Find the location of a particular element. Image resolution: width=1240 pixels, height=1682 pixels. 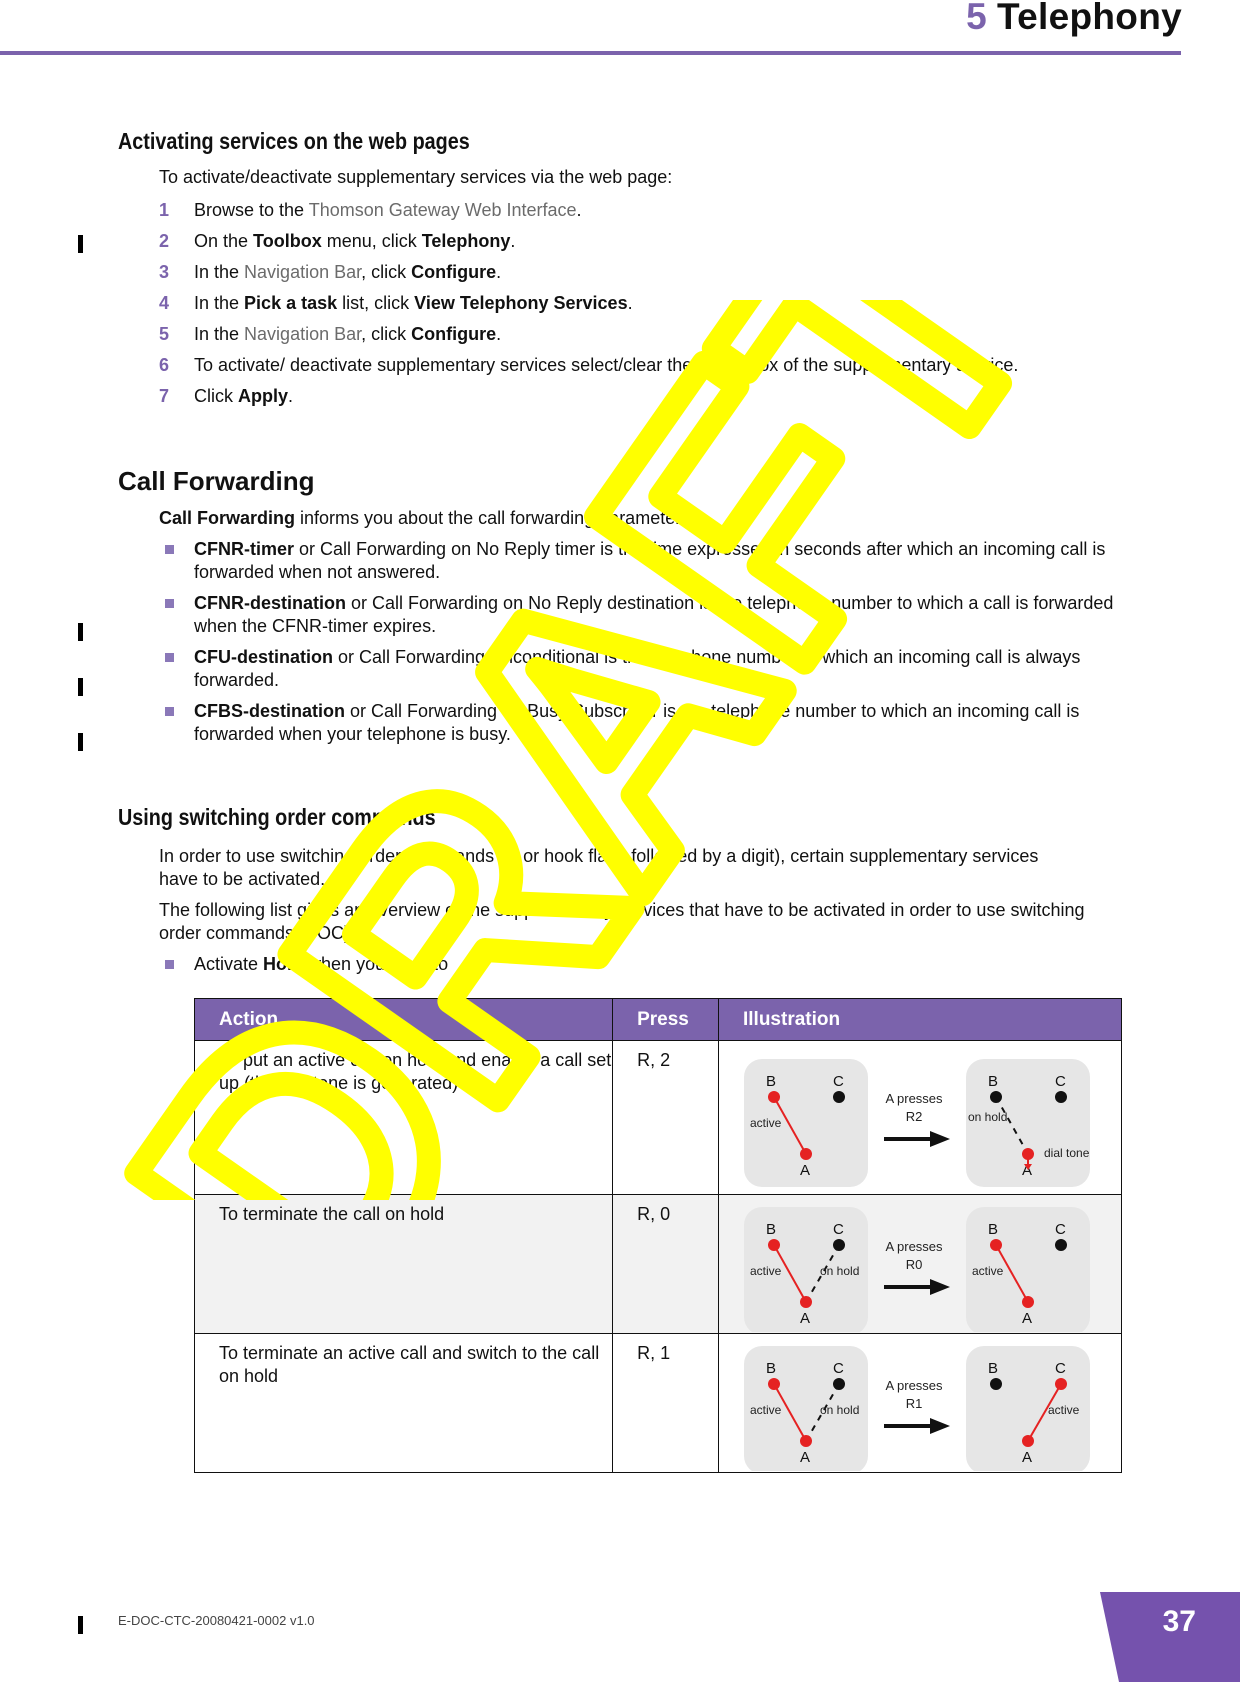

arrow-label-line2: R0 is located at coordinates (914, 1264).